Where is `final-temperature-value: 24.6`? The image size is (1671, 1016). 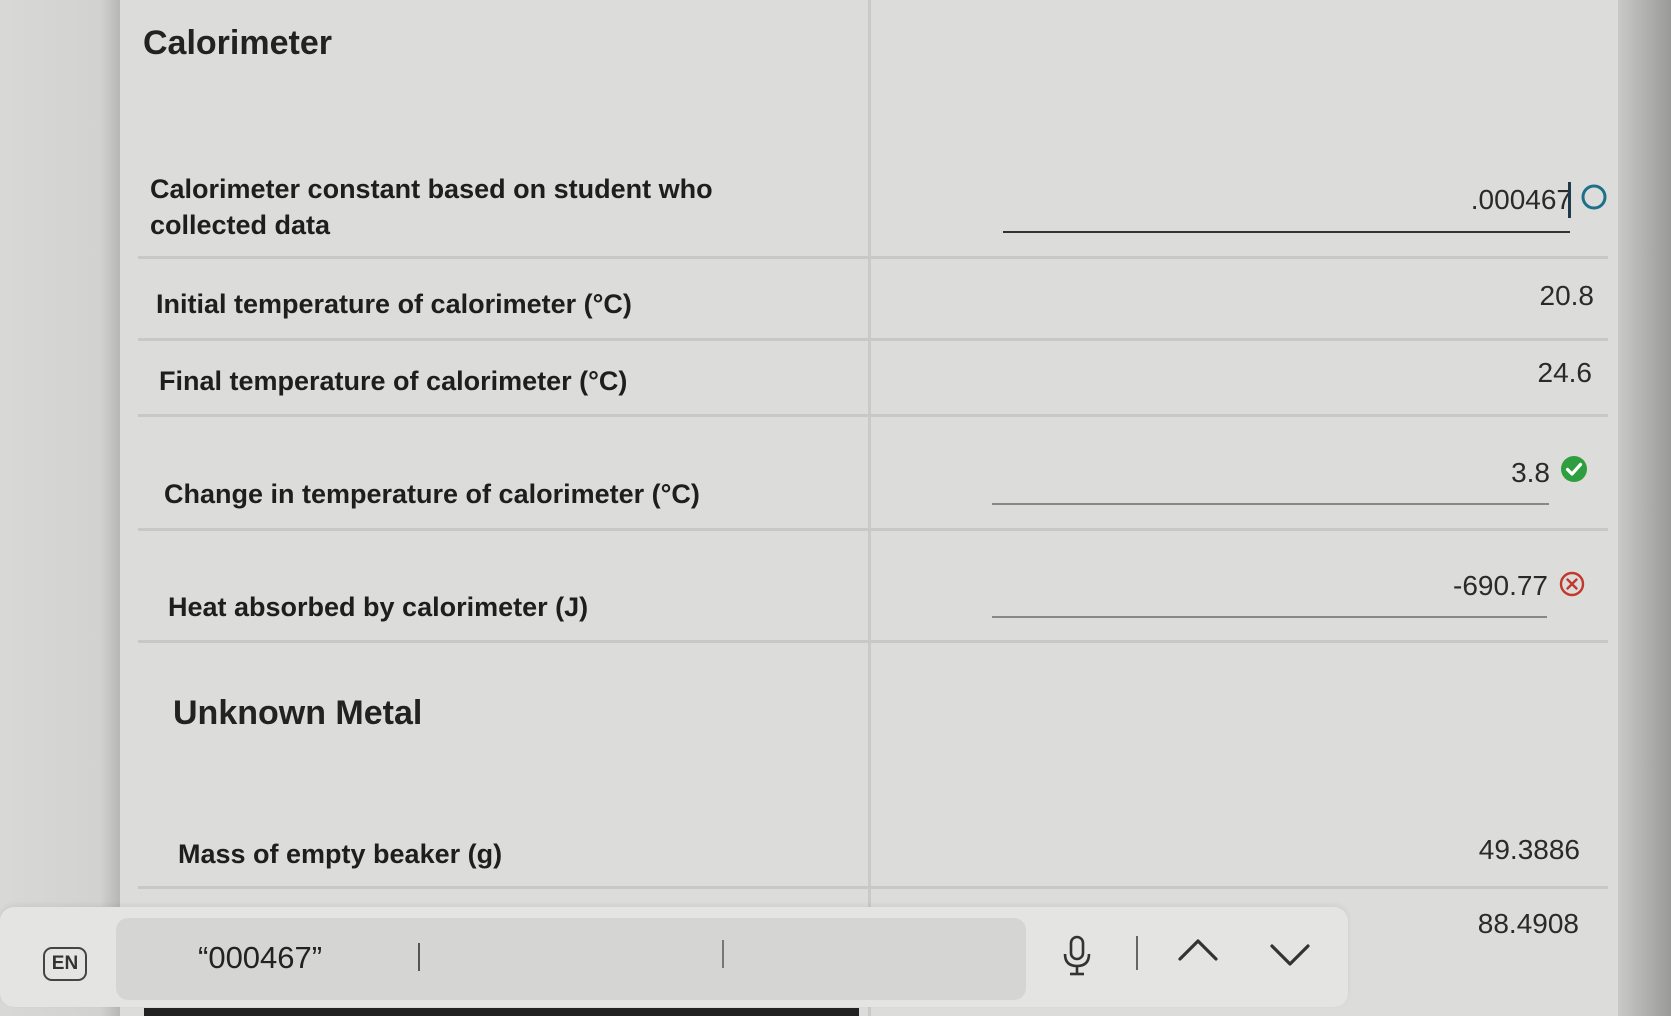
final-temperature-value: 24.6 is located at coordinates (1565, 372).